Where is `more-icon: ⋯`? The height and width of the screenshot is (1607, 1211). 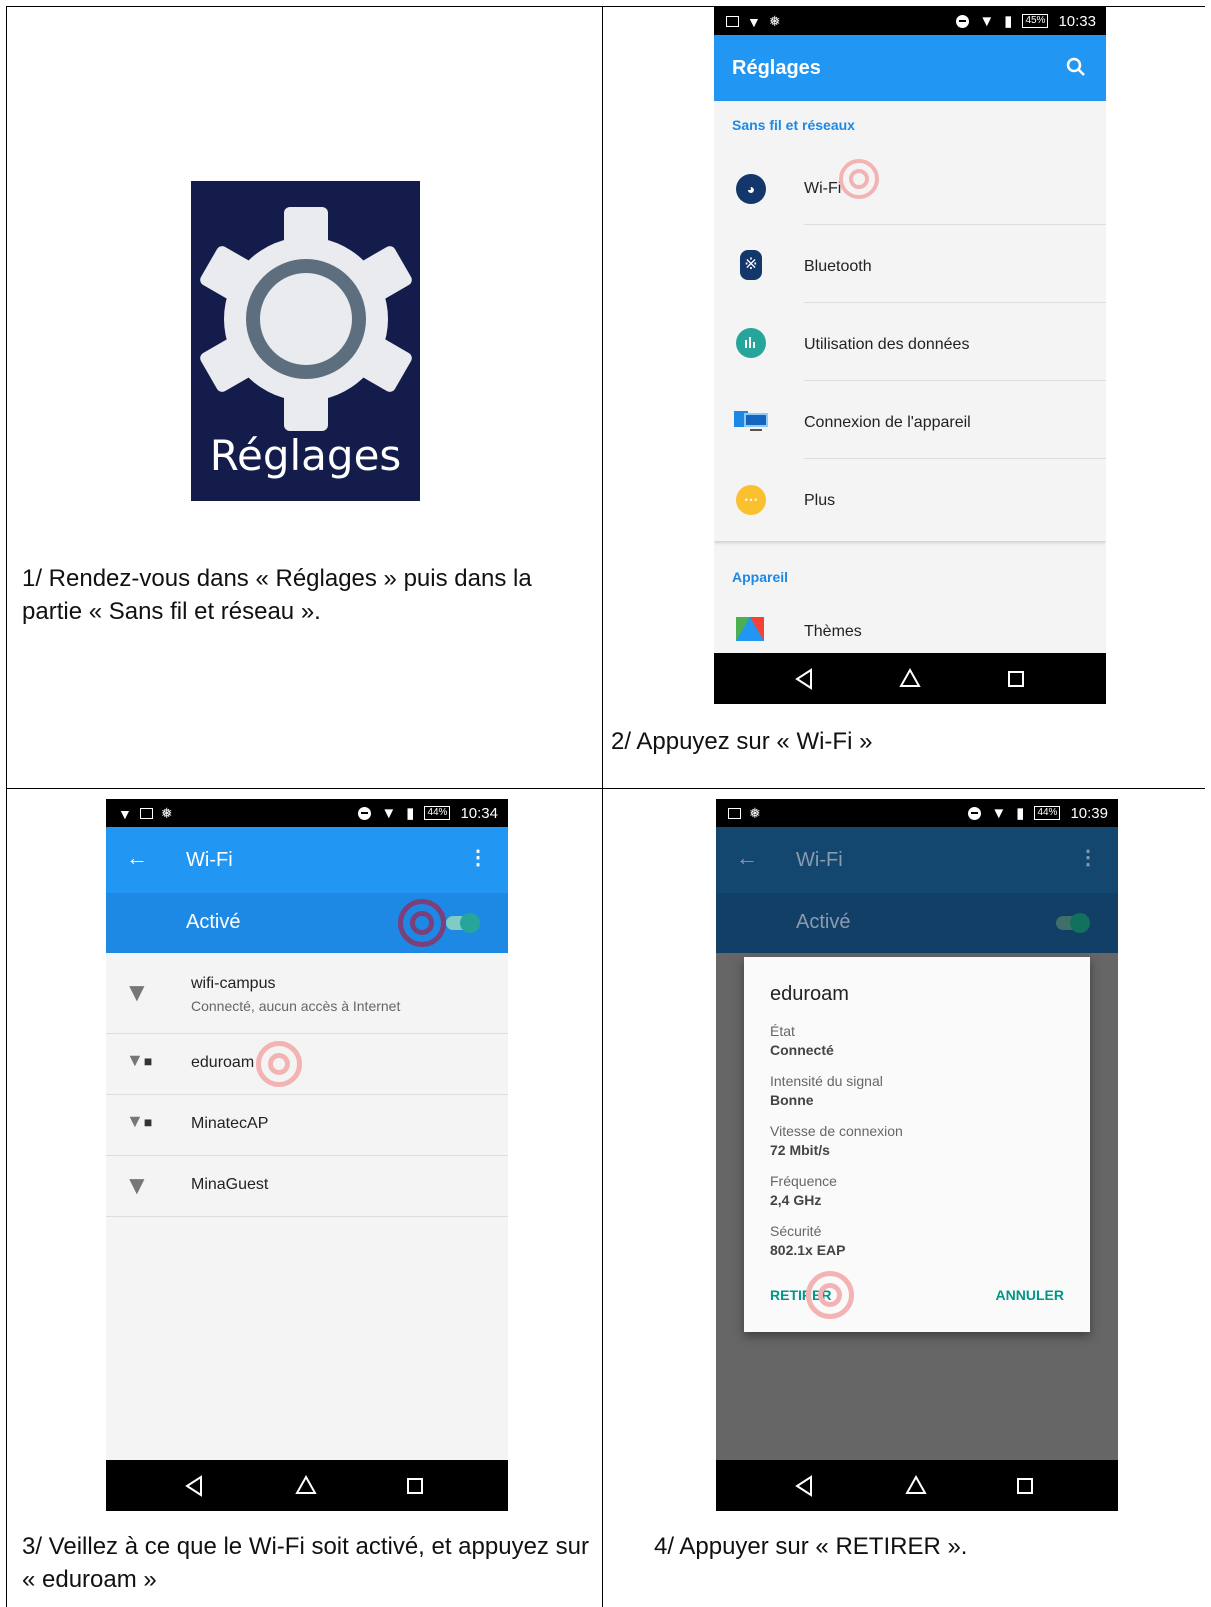 more-icon: ⋯ is located at coordinates (751, 500).